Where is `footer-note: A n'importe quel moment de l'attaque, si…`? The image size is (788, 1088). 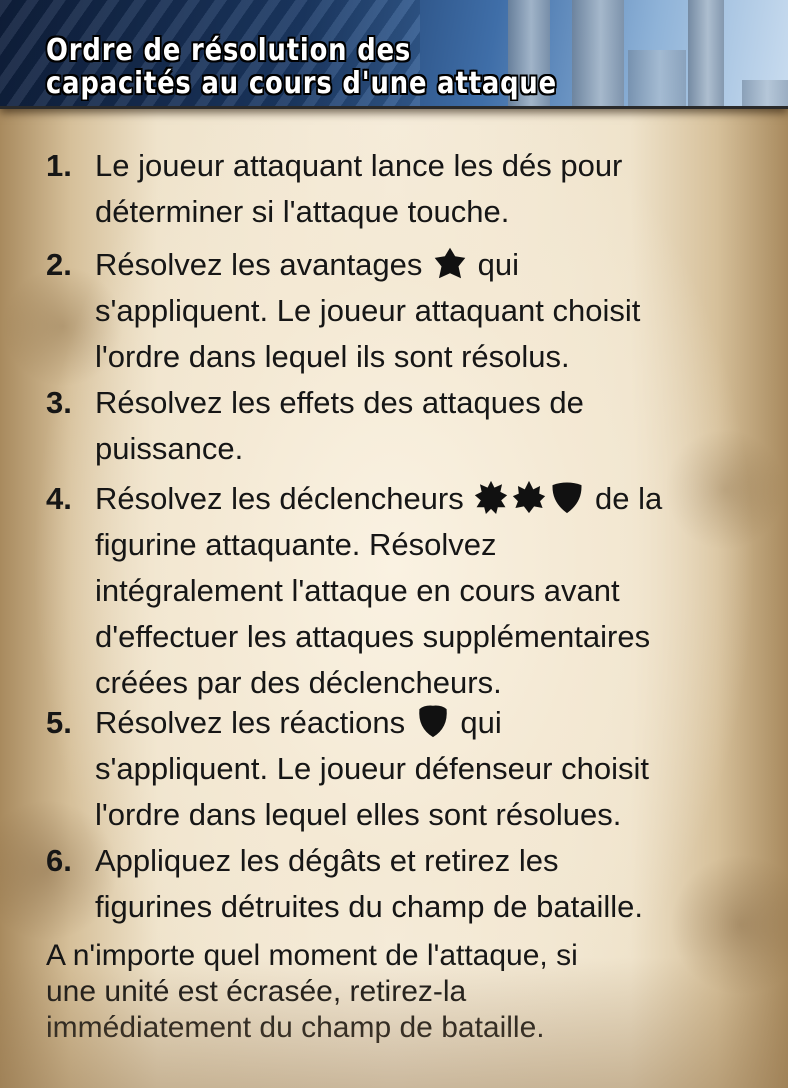
footer-note: A n'importe quel moment de l'attaque, si… is located at coordinates (391, 992).